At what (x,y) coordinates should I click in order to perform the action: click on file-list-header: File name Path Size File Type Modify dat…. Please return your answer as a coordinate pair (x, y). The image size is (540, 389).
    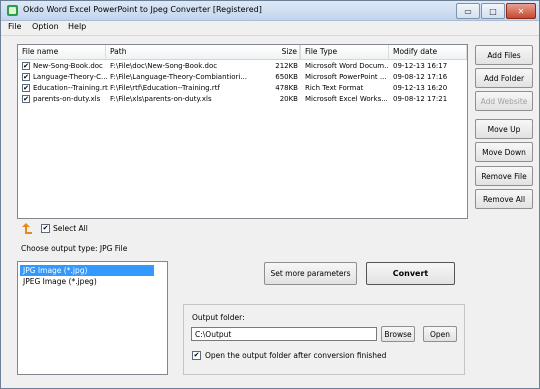
    Looking at the image, I should click on (242, 52).